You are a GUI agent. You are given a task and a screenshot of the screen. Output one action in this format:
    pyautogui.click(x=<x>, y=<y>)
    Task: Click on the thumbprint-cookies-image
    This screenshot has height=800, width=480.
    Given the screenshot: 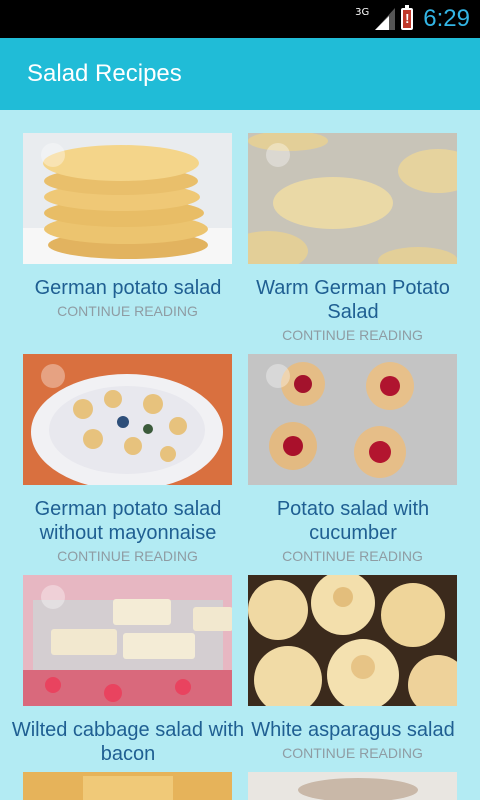 What is the action you would take?
    pyautogui.click(x=352, y=419)
    